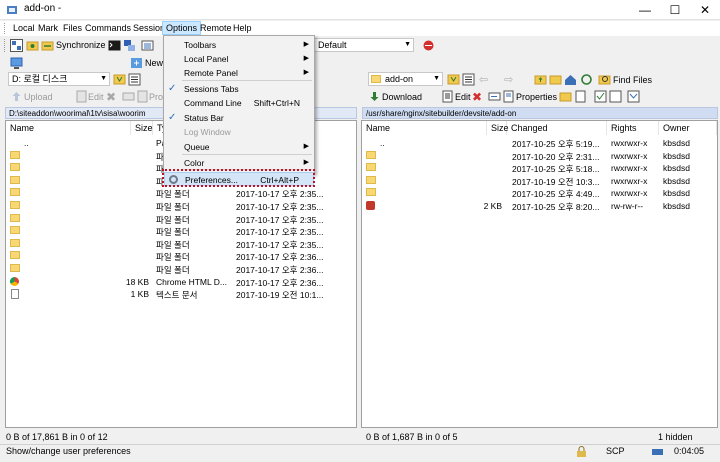 The image size is (720, 462). What do you see at coordinates (705, 10) in the screenshot?
I see `close-button: ✕` at bounding box center [705, 10].